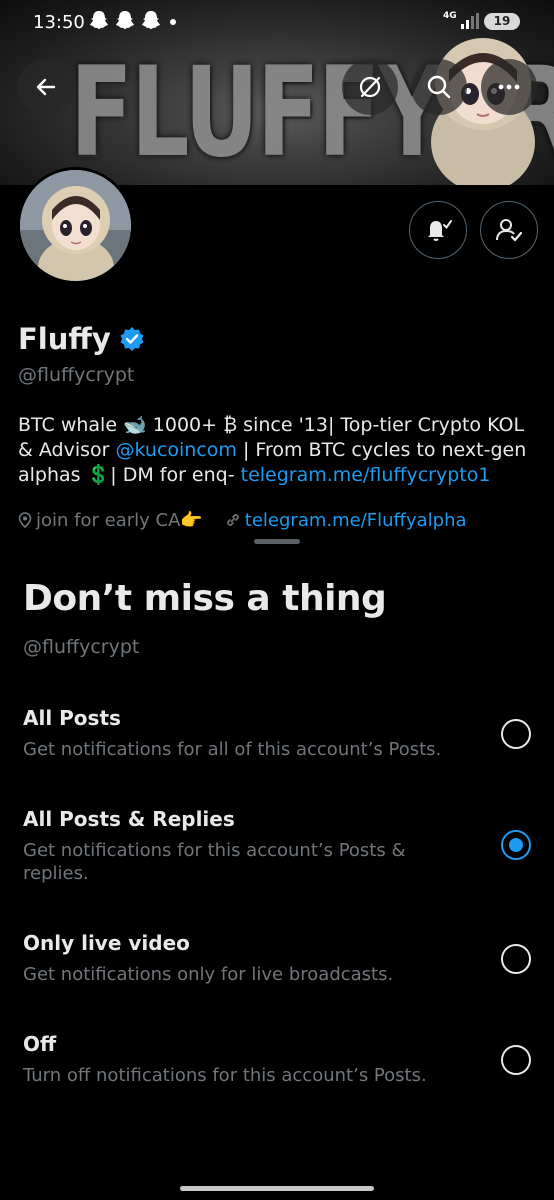  Describe the element at coordinates (366, 475) in the screenshot. I see `bio-telegram-link: telegram.me/fluffycrypto1` at that location.